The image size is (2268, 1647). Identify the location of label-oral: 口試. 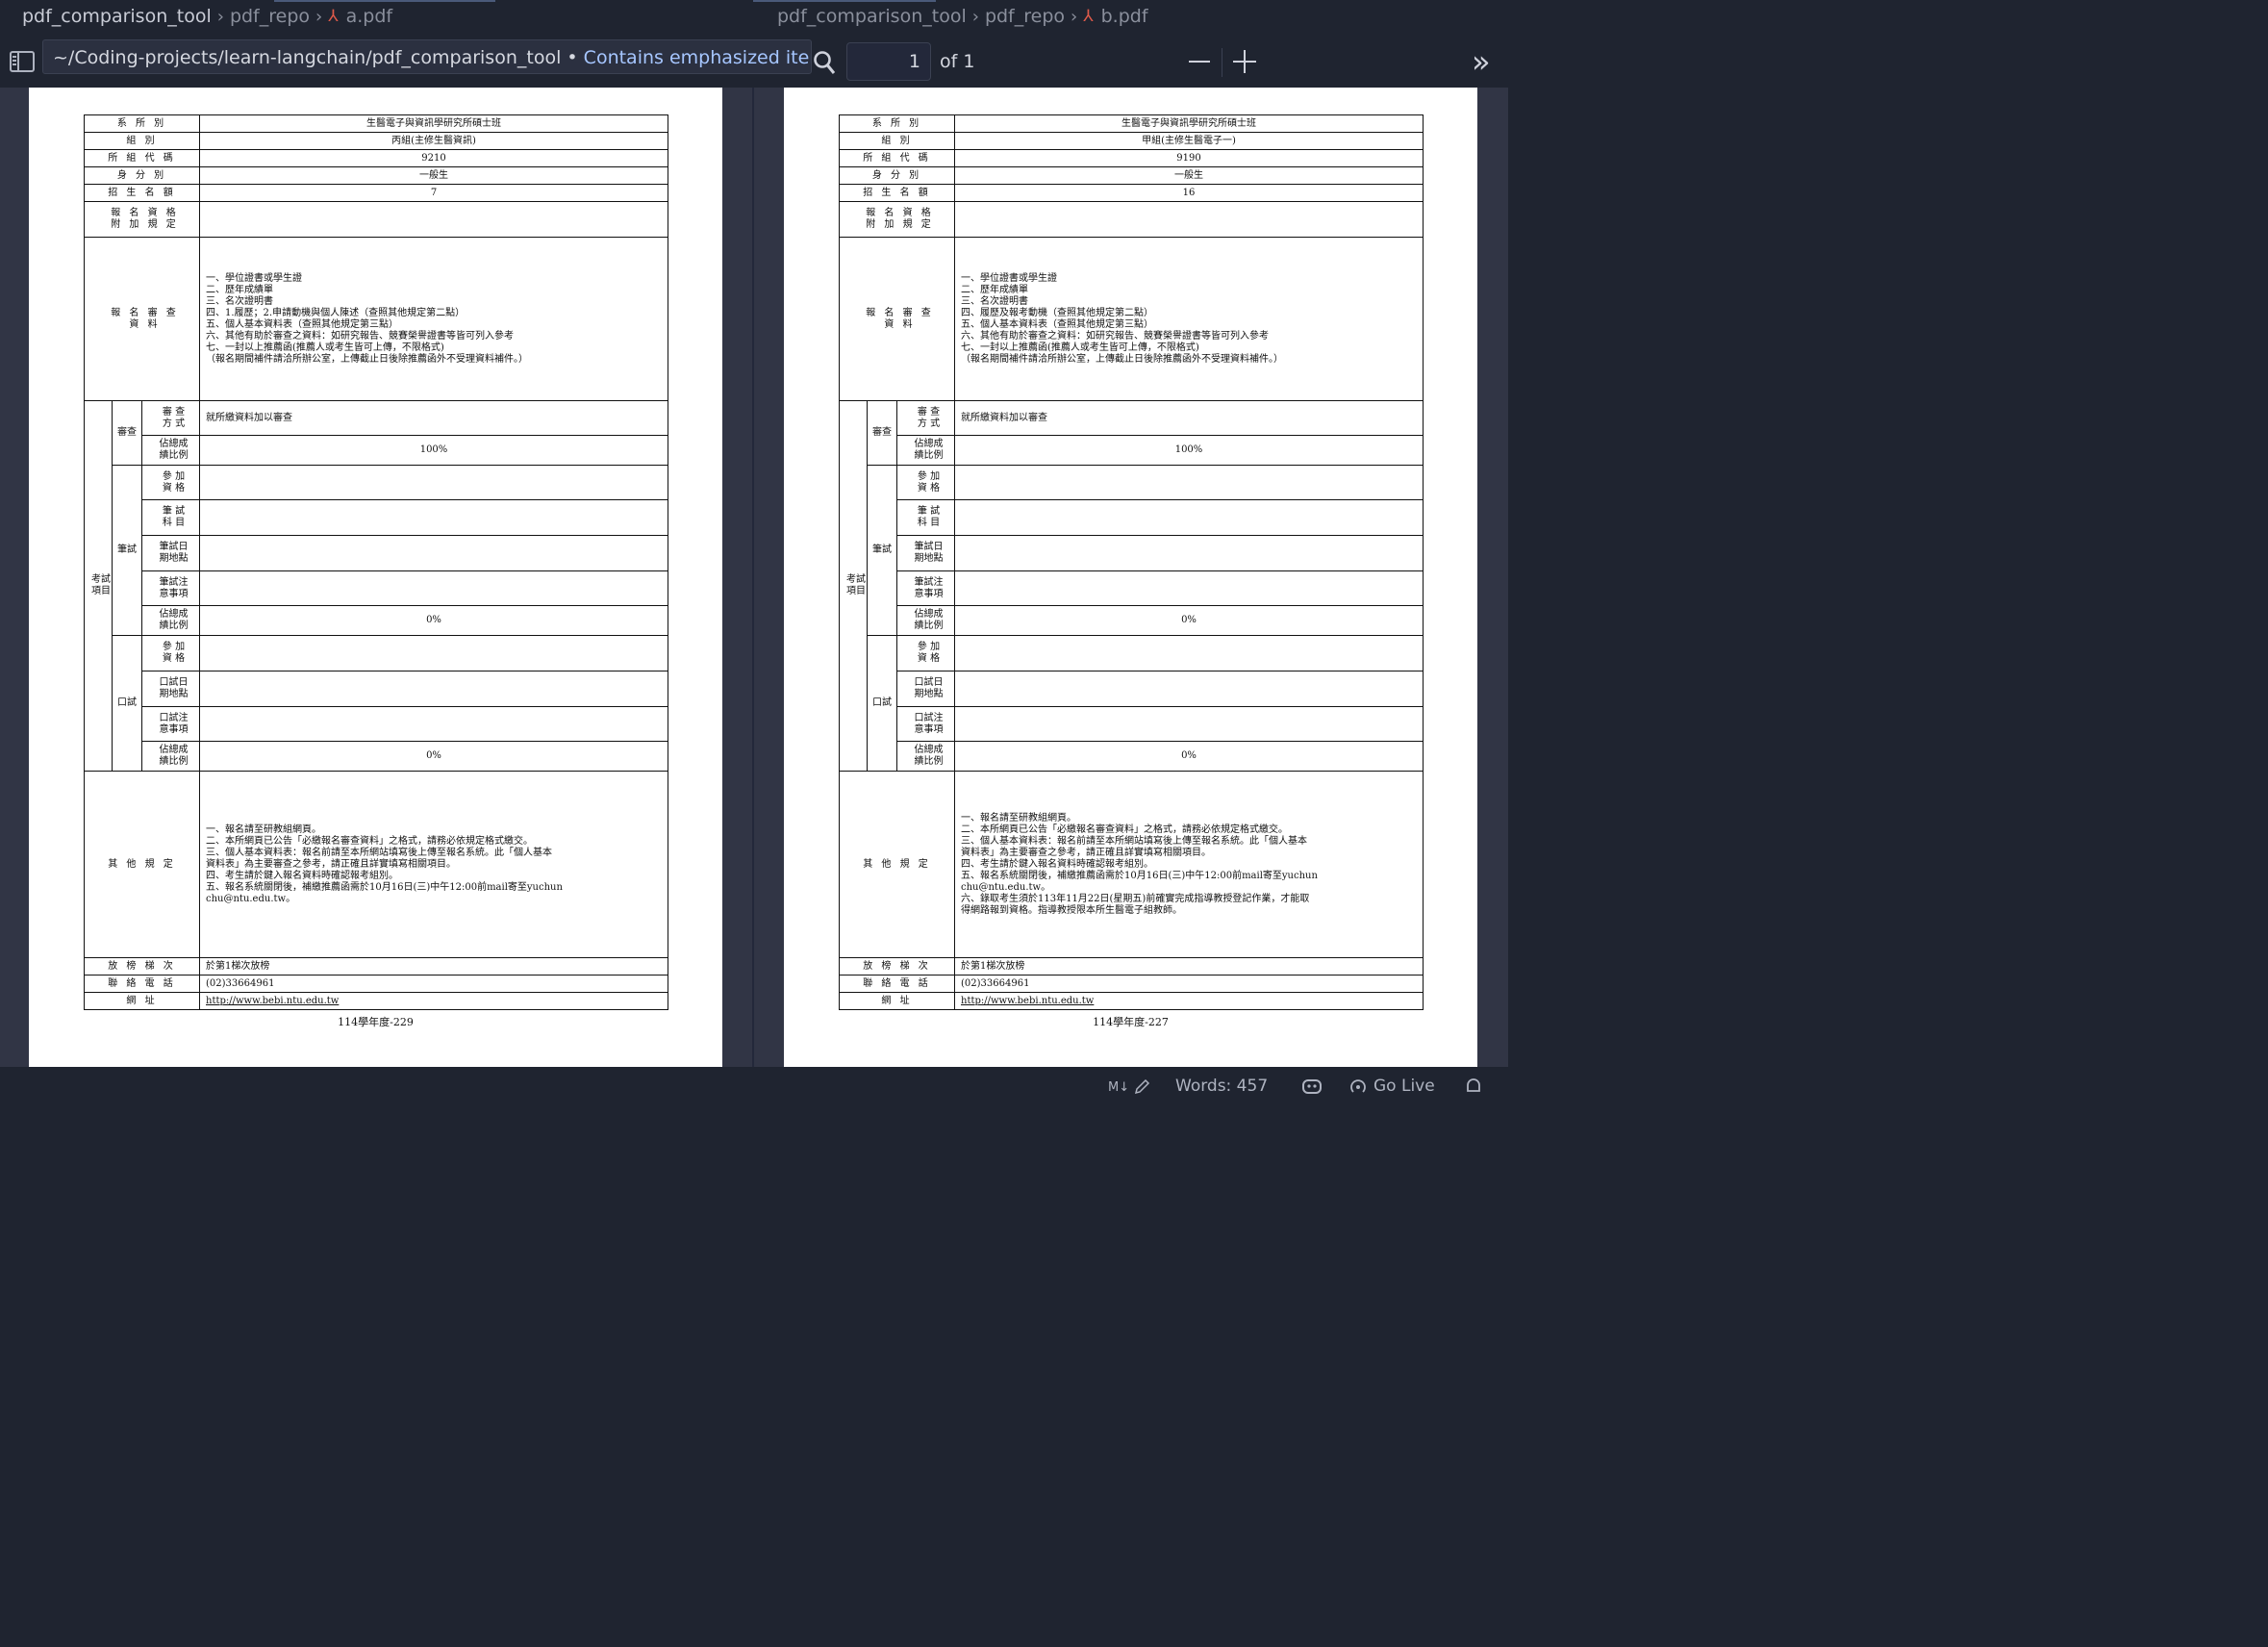
(882, 703).